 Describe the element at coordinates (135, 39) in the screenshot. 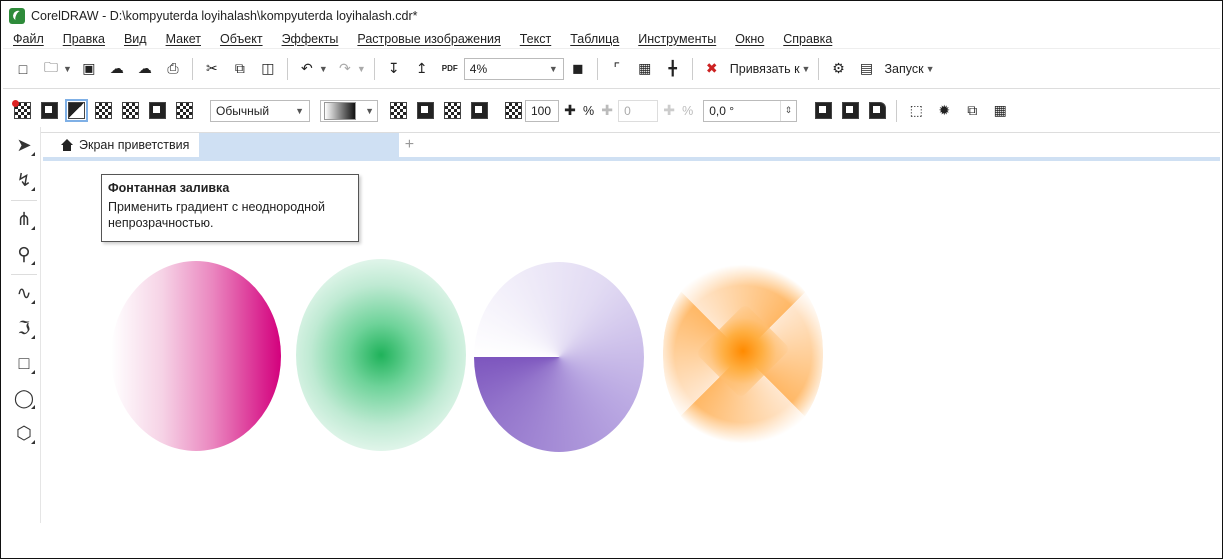

I see `menu-view: Вид` at that location.